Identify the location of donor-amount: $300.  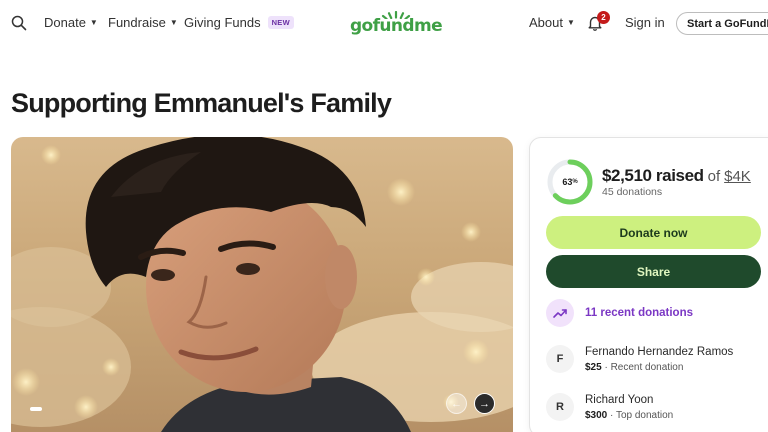
(596, 415).